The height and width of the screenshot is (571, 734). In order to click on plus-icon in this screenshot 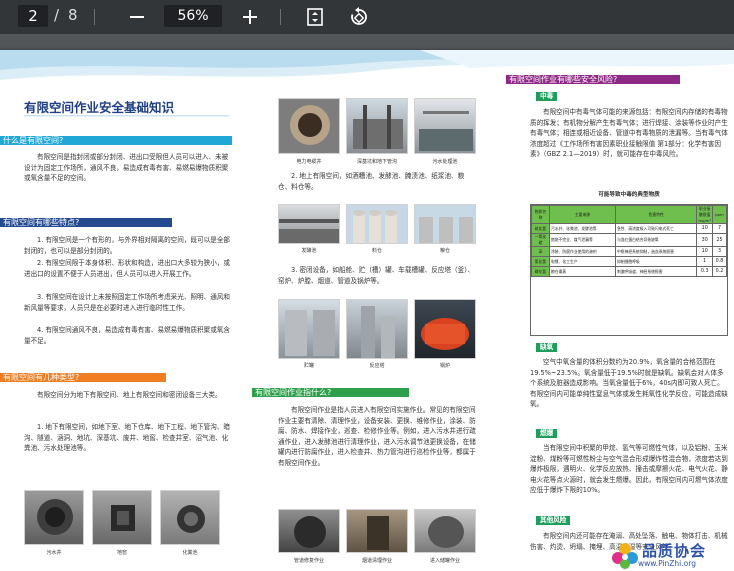, I will do `click(250, 17)`.